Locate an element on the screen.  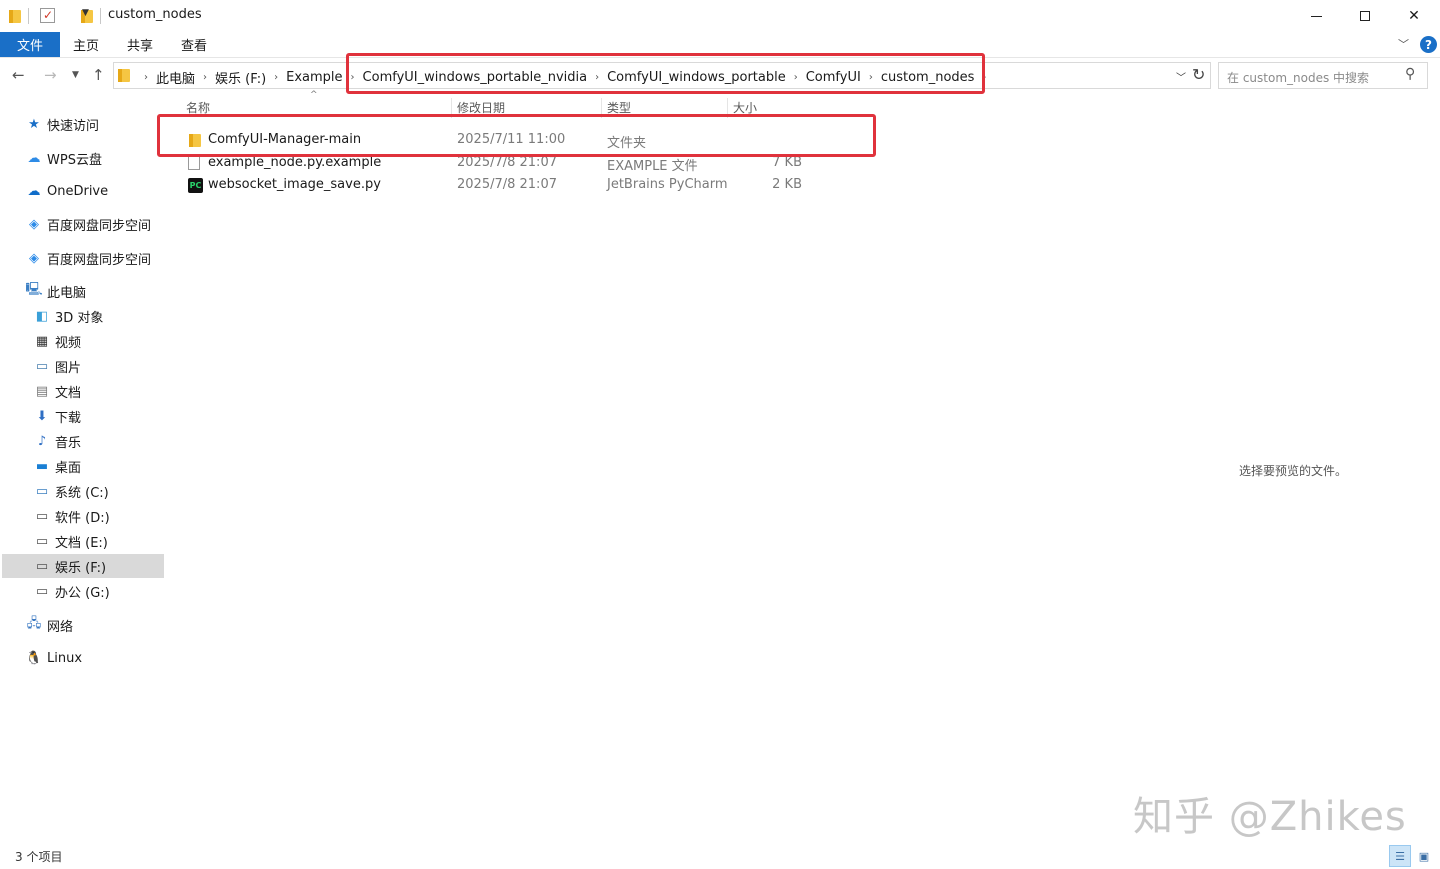
sort-ascending-icon: ^ is located at coordinates (314, 95).